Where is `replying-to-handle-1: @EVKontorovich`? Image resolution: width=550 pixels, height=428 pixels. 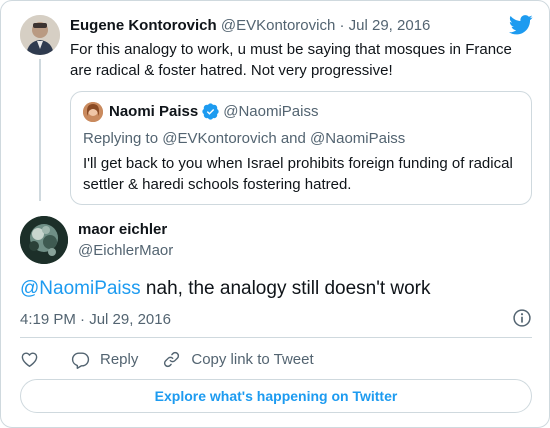
replying-to-handle-1: @EVKontorovich is located at coordinates (219, 138).